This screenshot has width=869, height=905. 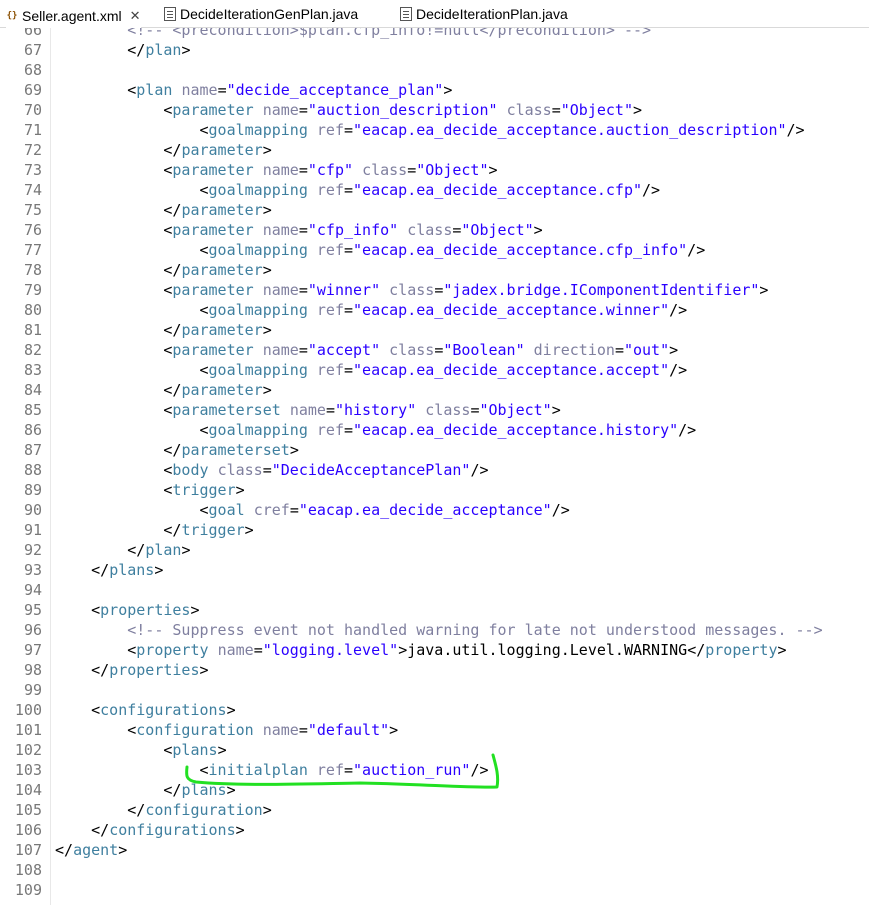 What do you see at coordinates (434, 550) in the screenshot?
I see `code-line: 92 </plan>` at bounding box center [434, 550].